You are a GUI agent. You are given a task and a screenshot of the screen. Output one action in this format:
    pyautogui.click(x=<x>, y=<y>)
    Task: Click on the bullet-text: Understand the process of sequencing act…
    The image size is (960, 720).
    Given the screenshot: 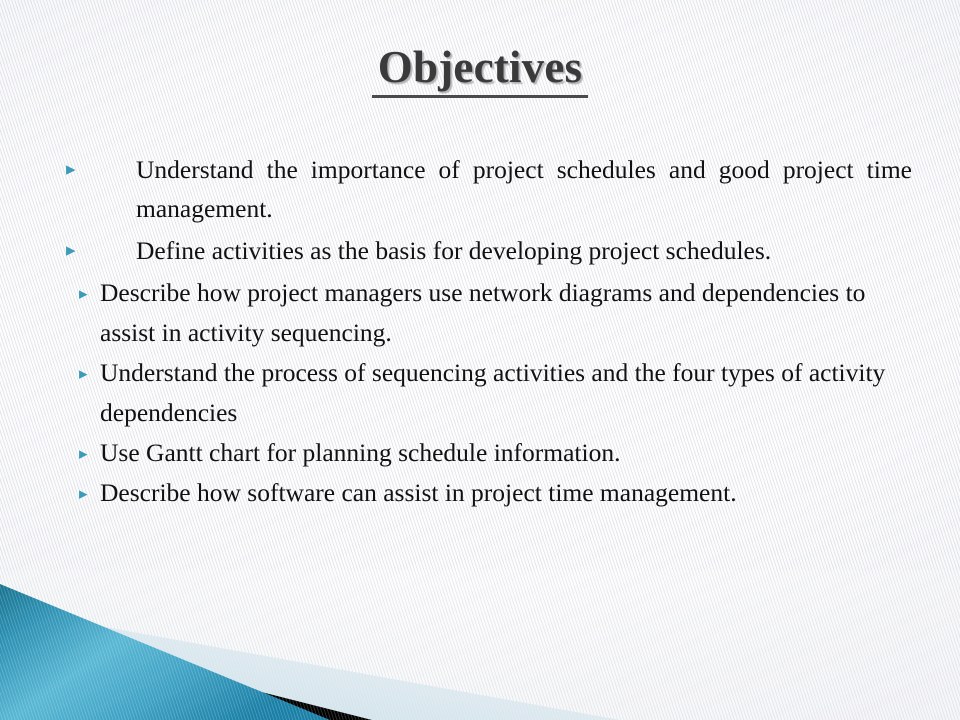 What is the action you would take?
    pyautogui.click(x=493, y=392)
    